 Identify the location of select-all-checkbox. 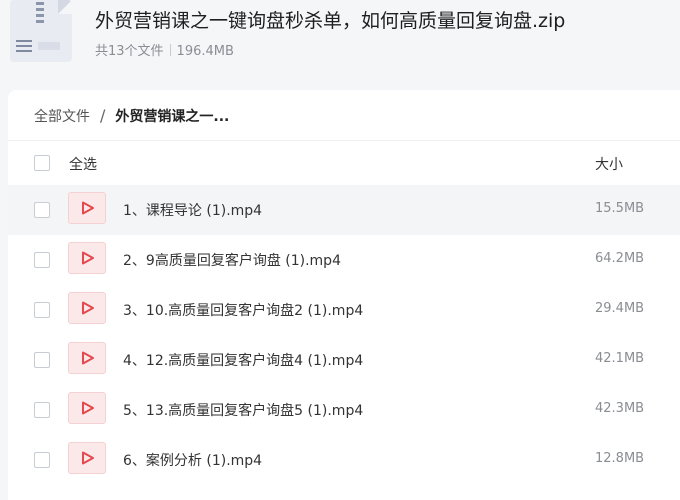
(42, 163).